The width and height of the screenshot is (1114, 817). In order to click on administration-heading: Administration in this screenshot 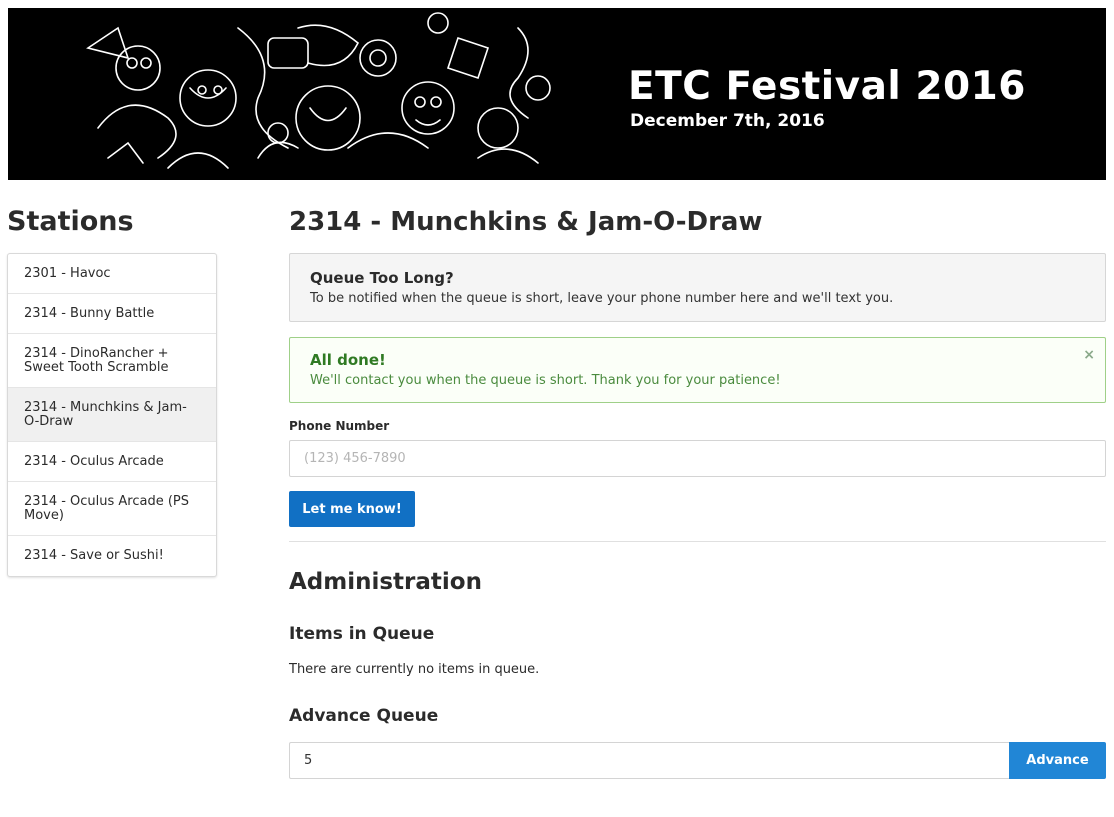, I will do `click(385, 582)`.